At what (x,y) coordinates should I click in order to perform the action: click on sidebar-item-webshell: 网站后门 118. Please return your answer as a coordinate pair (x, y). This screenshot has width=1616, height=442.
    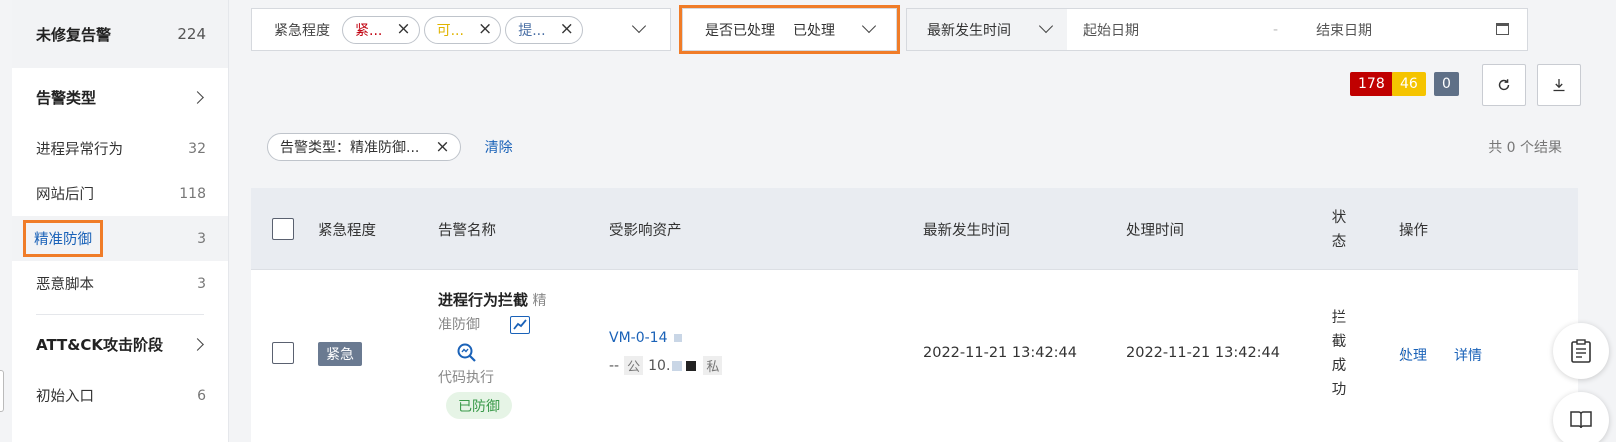
    Looking at the image, I should click on (120, 193).